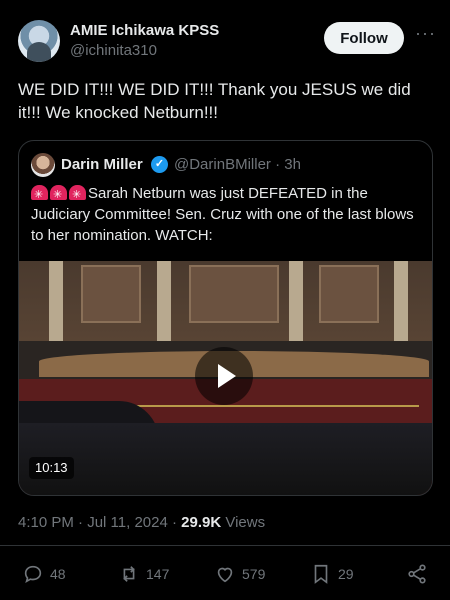 Image resolution: width=450 pixels, height=600 pixels. I want to click on action-bar: 48 147 579 29, so click(227, 574).